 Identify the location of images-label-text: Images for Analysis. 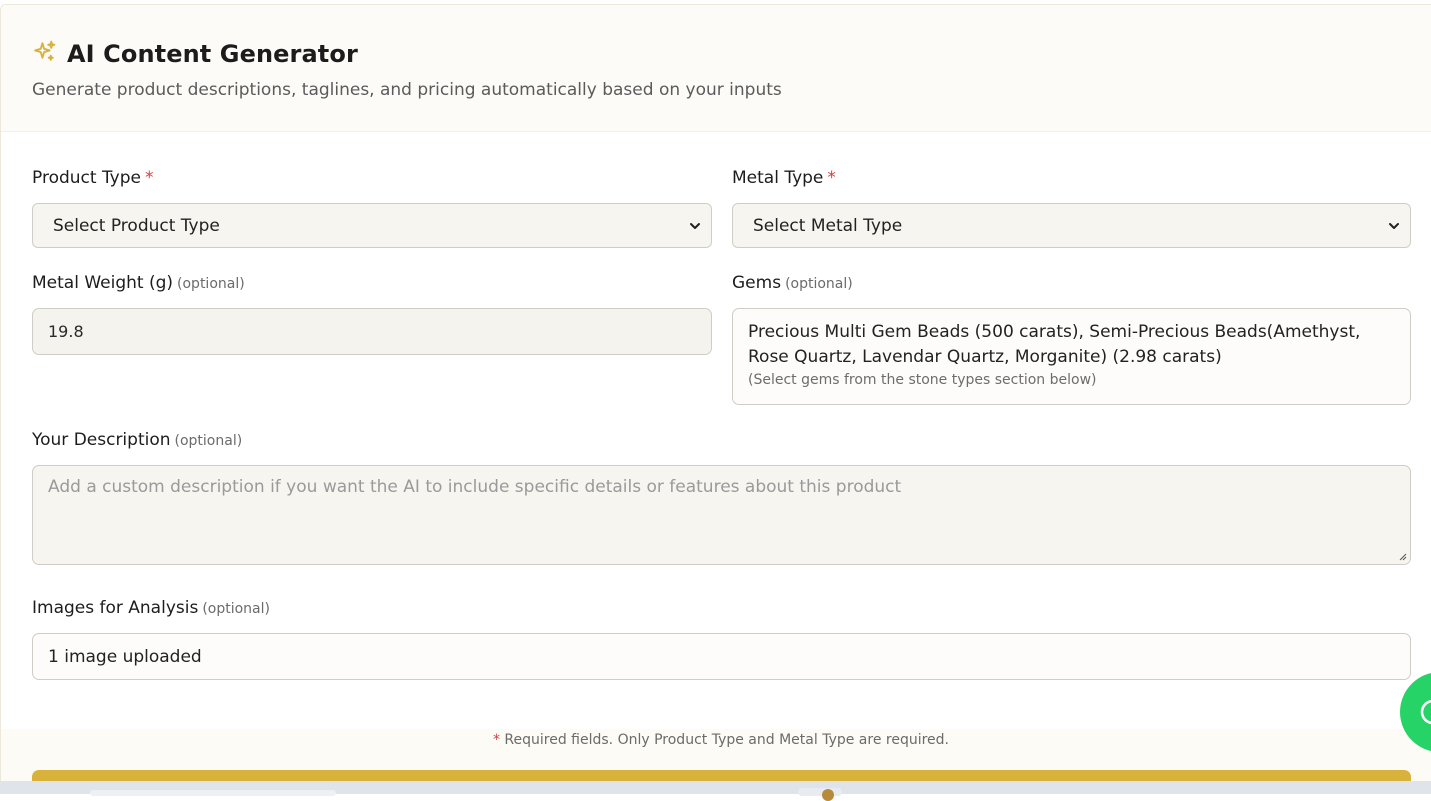
(115, 608).